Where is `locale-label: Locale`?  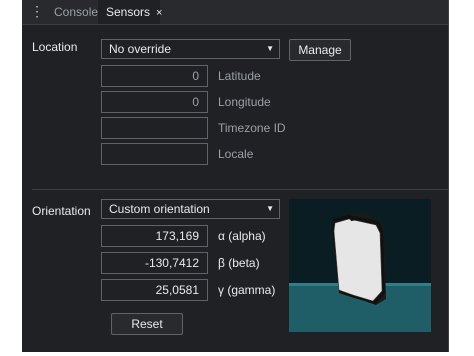
locale-label: Locale is located at coordinates (236, 154).